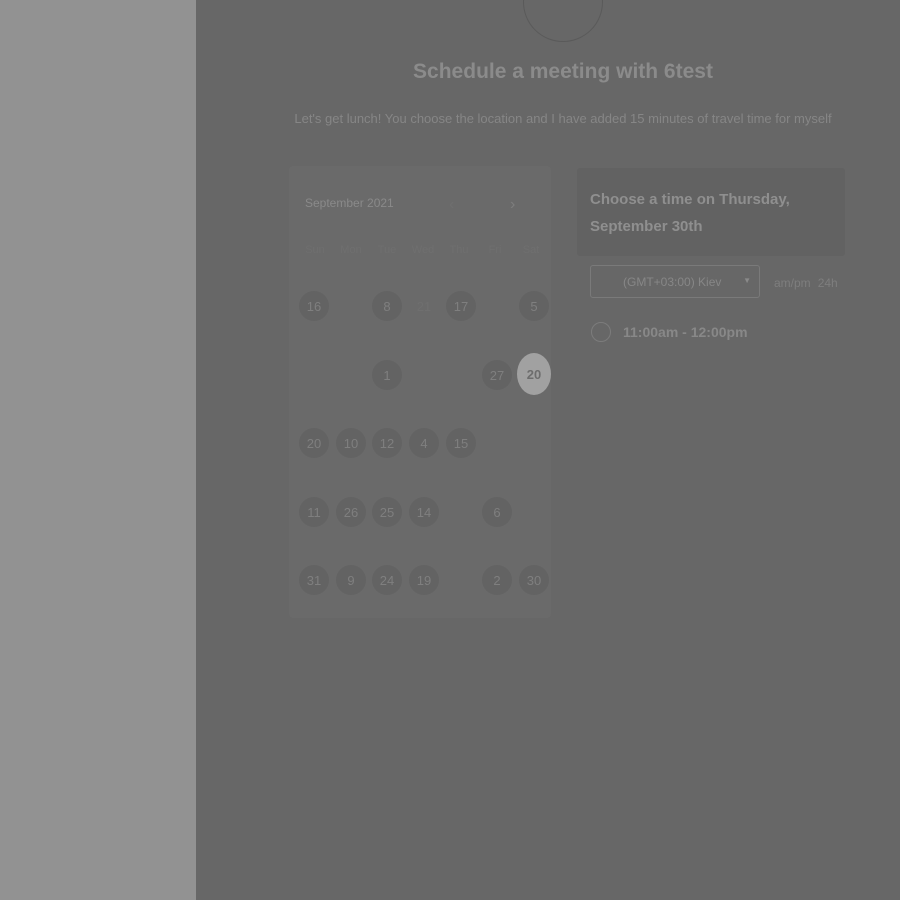 Image resolution: width=900 pixels, height=900 pixels. Describe the element at coordinates (314, 512) in the screenshot. I see `calendar-day: 11` at that location.